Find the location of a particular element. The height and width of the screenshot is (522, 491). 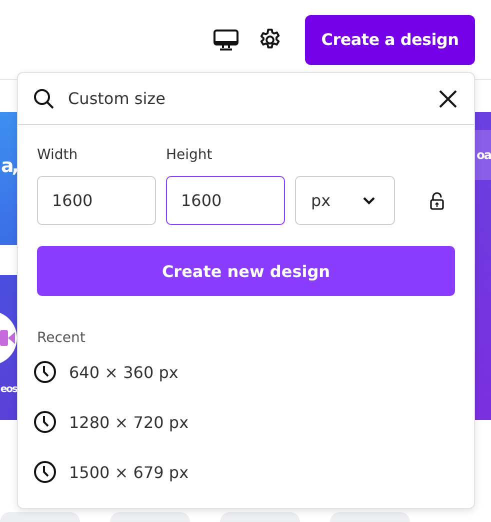

section-heading: Recent is located at coordinates (61, 338).